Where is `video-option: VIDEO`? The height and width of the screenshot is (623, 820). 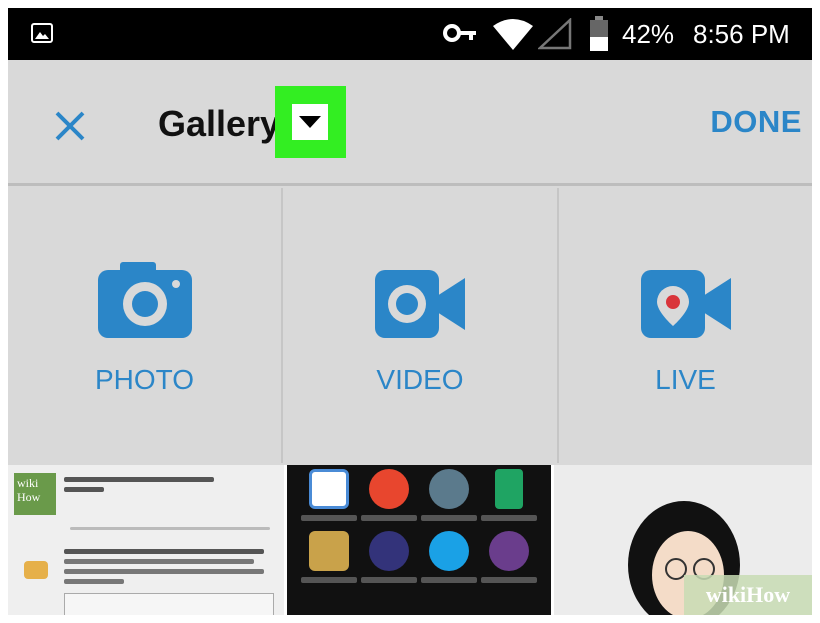 video-option: VIDEO is located at coordinates (421, 325).